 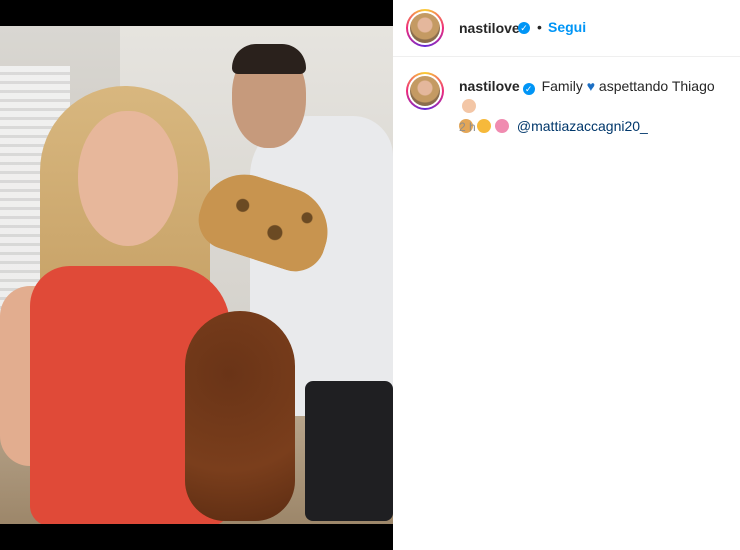 I want to click on caption-text-waiting: aspettando Thiago, so click(x=656, y=86).